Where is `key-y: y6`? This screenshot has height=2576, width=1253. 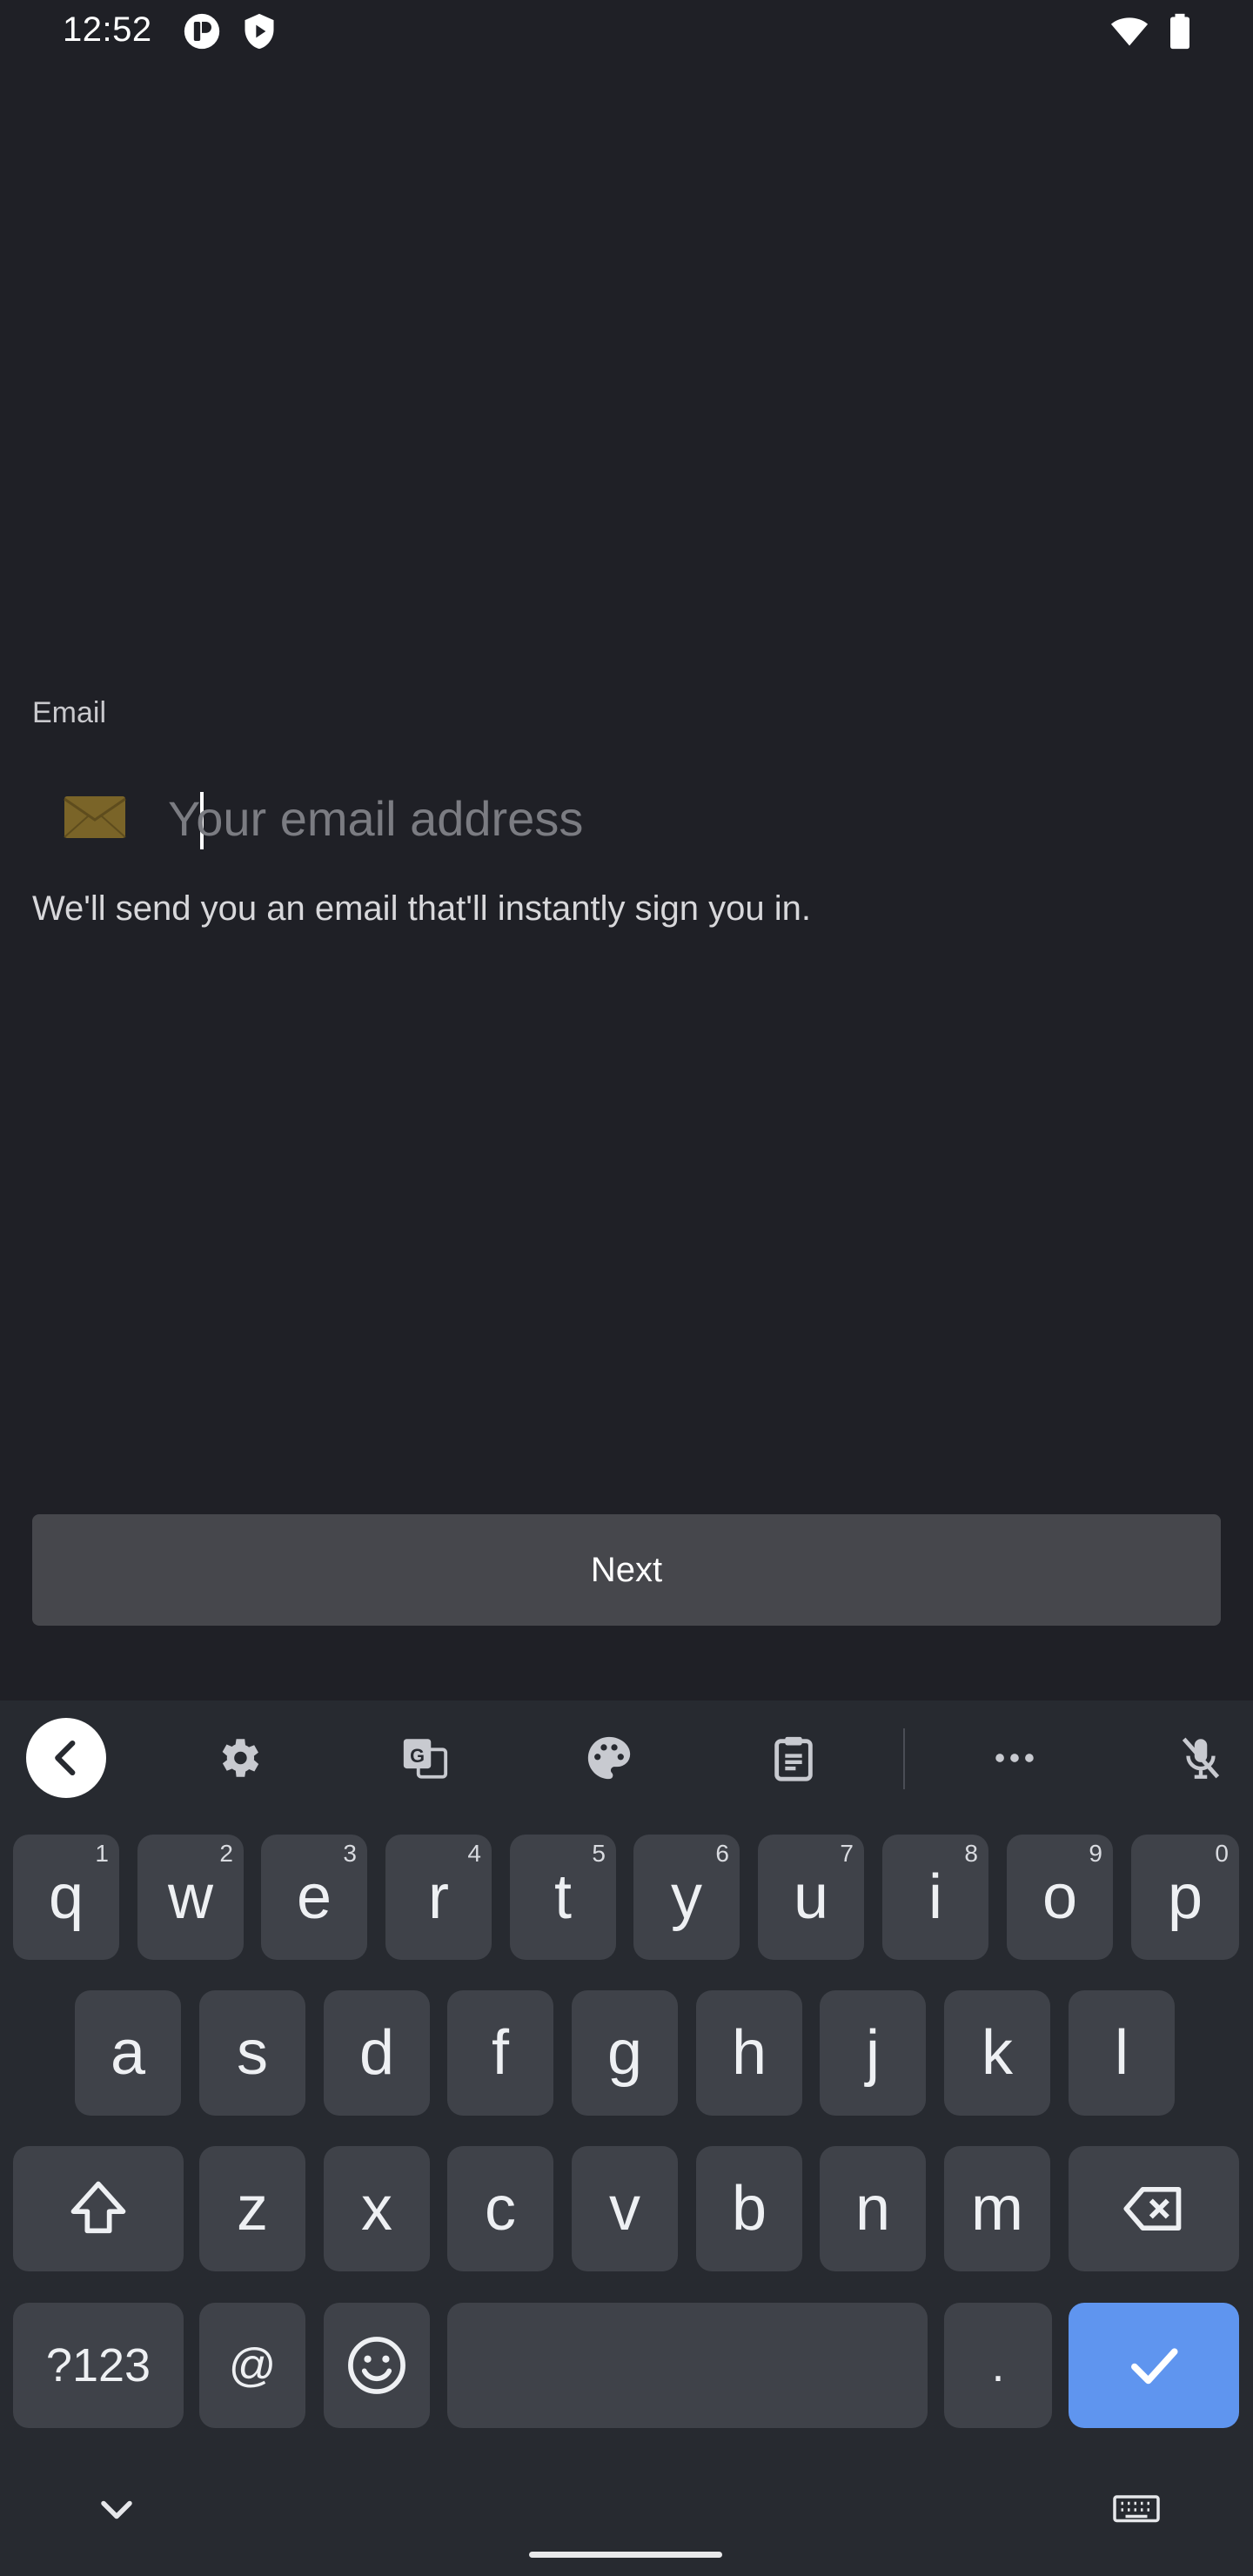
key-y: y6 is located at coordinates (686, 1898).